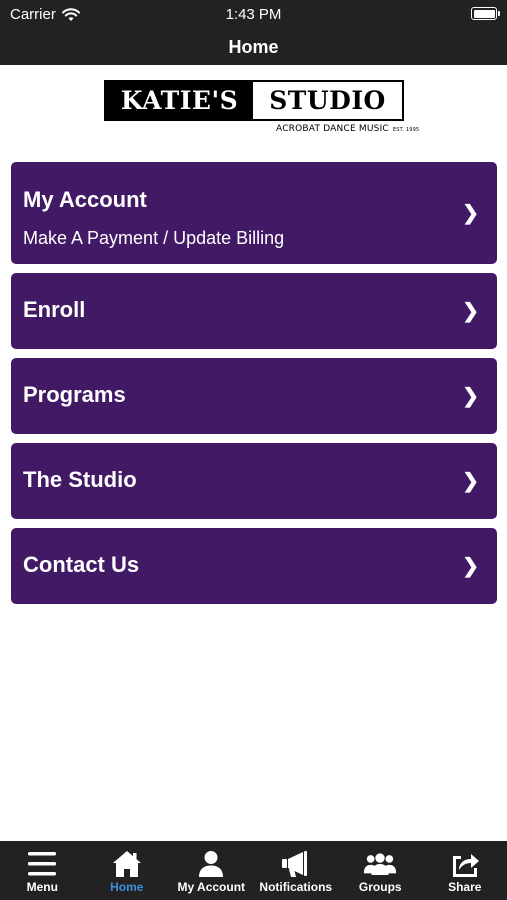  Describe the element at coordinates (254, 566) in the screenshot. I see `menu-item-contact-us: Contact Us ❯` at that location.